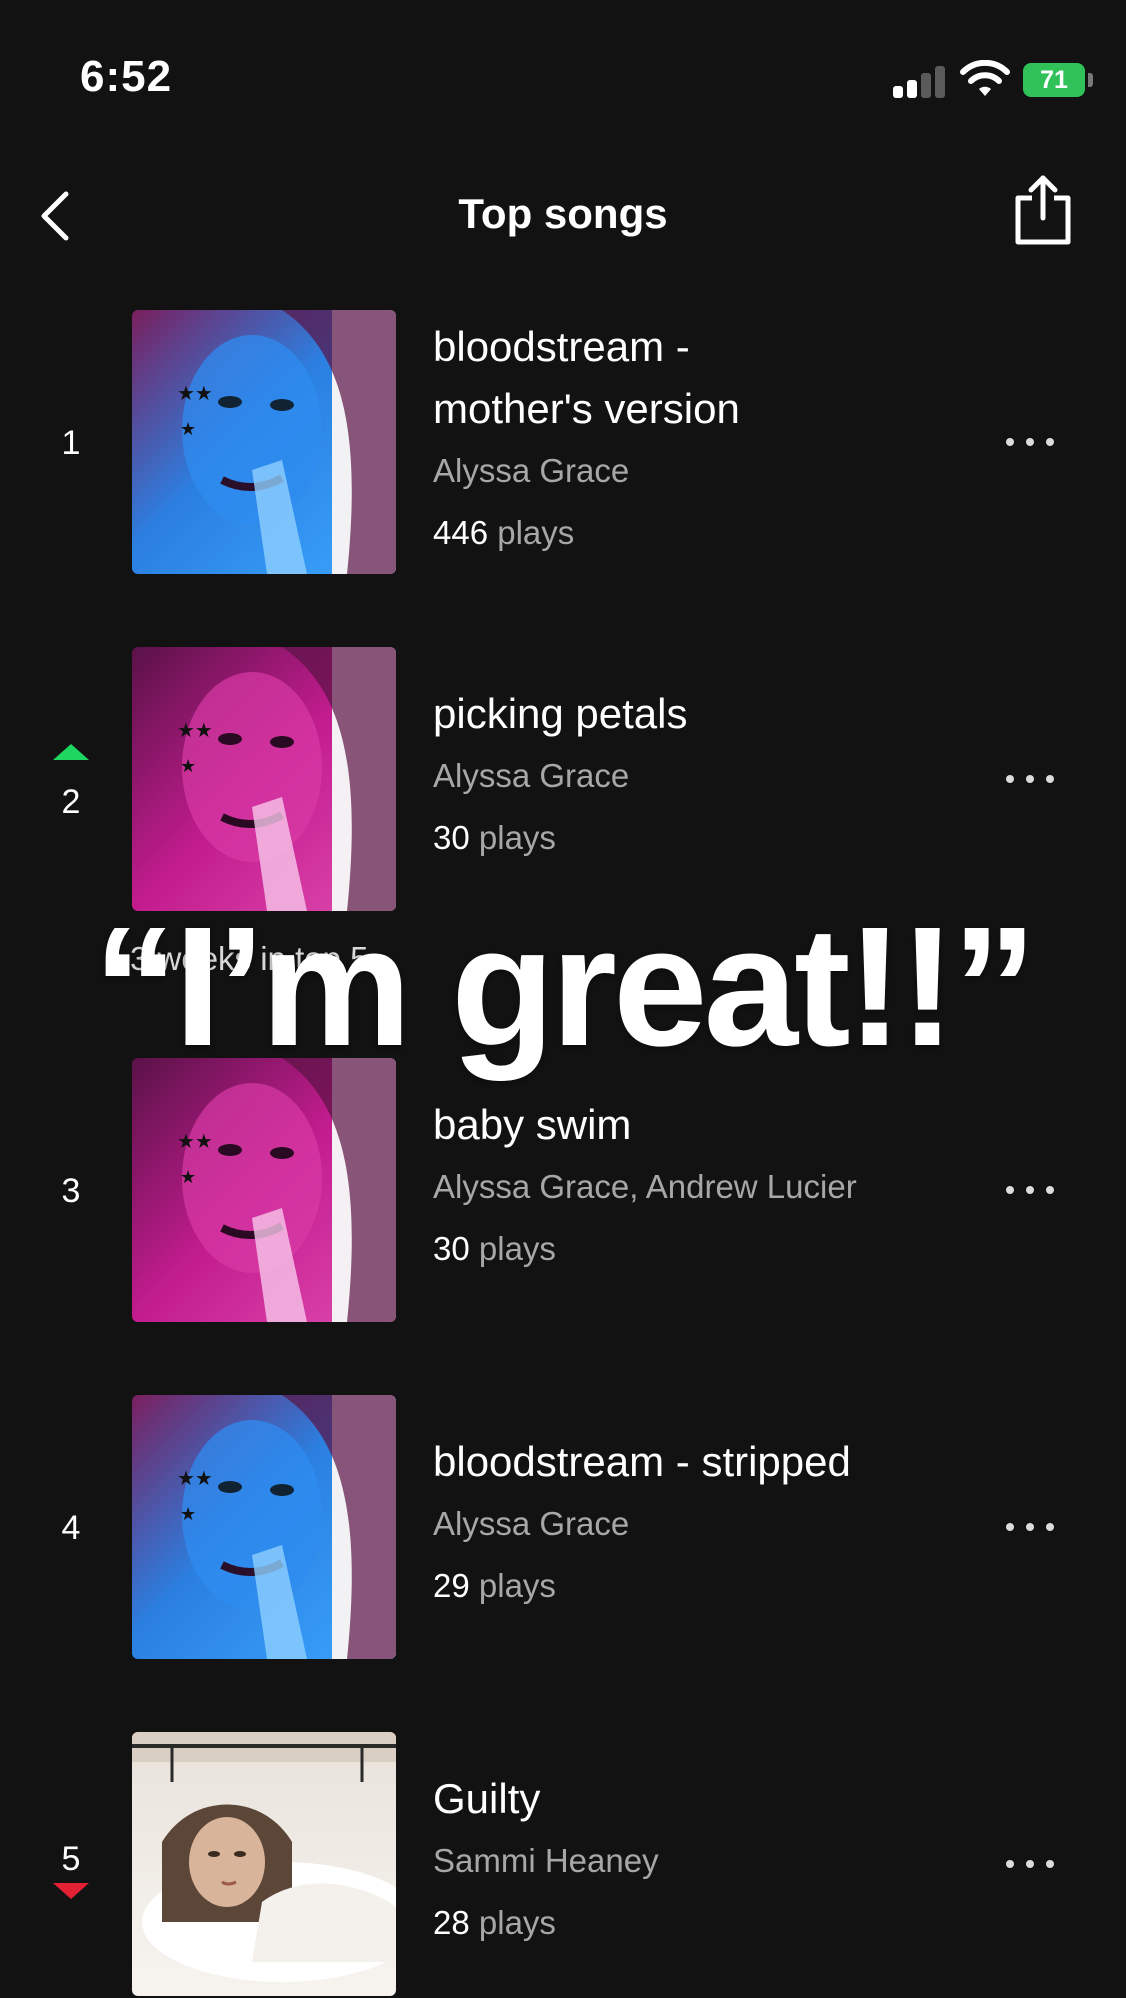 The height and width of the screenshot is (1998, 1126). Describe the element at coordinates (561, 346) in the screenshot. I see `song-title: bloodstream -` at that location.